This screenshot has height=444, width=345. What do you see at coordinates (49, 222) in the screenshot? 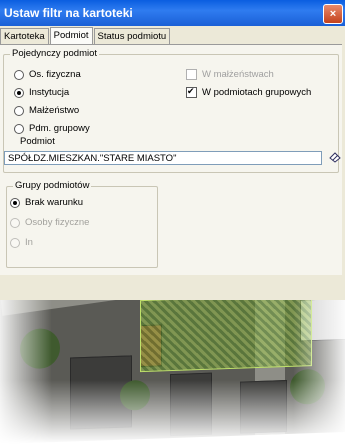
I see `radio-osoby-fizyczne: Osoby fizyczne` at bounding box center [49, 222].